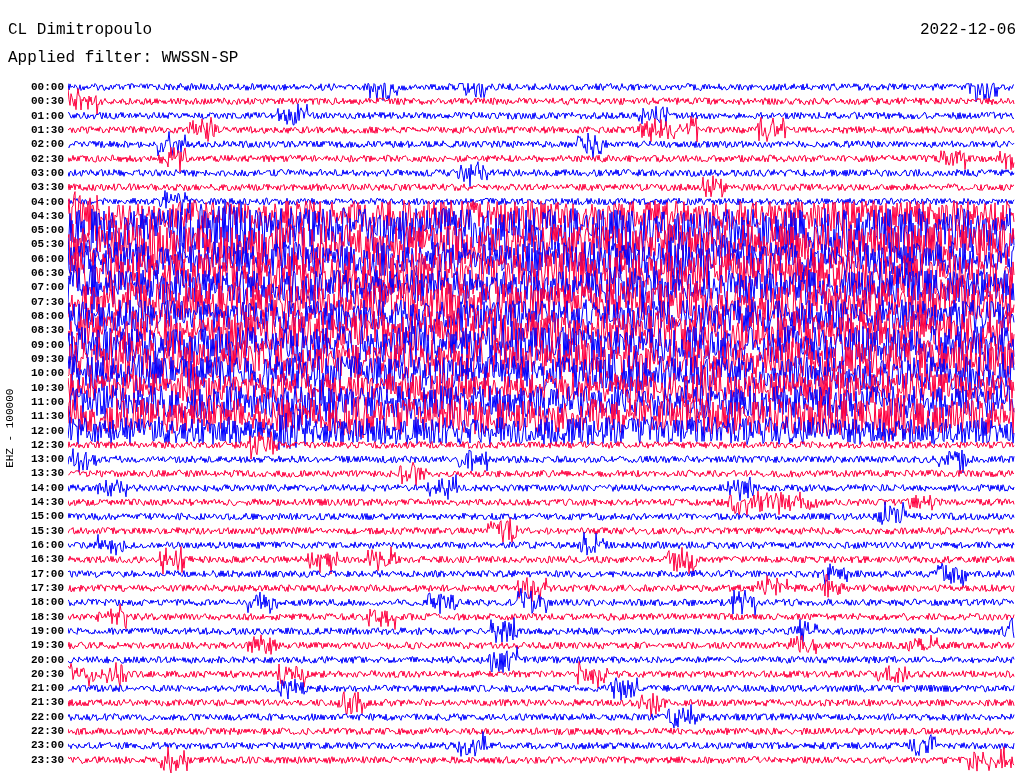 The image size is (1024, 780). Describe the element at coordinates (47, 559) in the screenshot. I see `time-label: 16:30` at that location.